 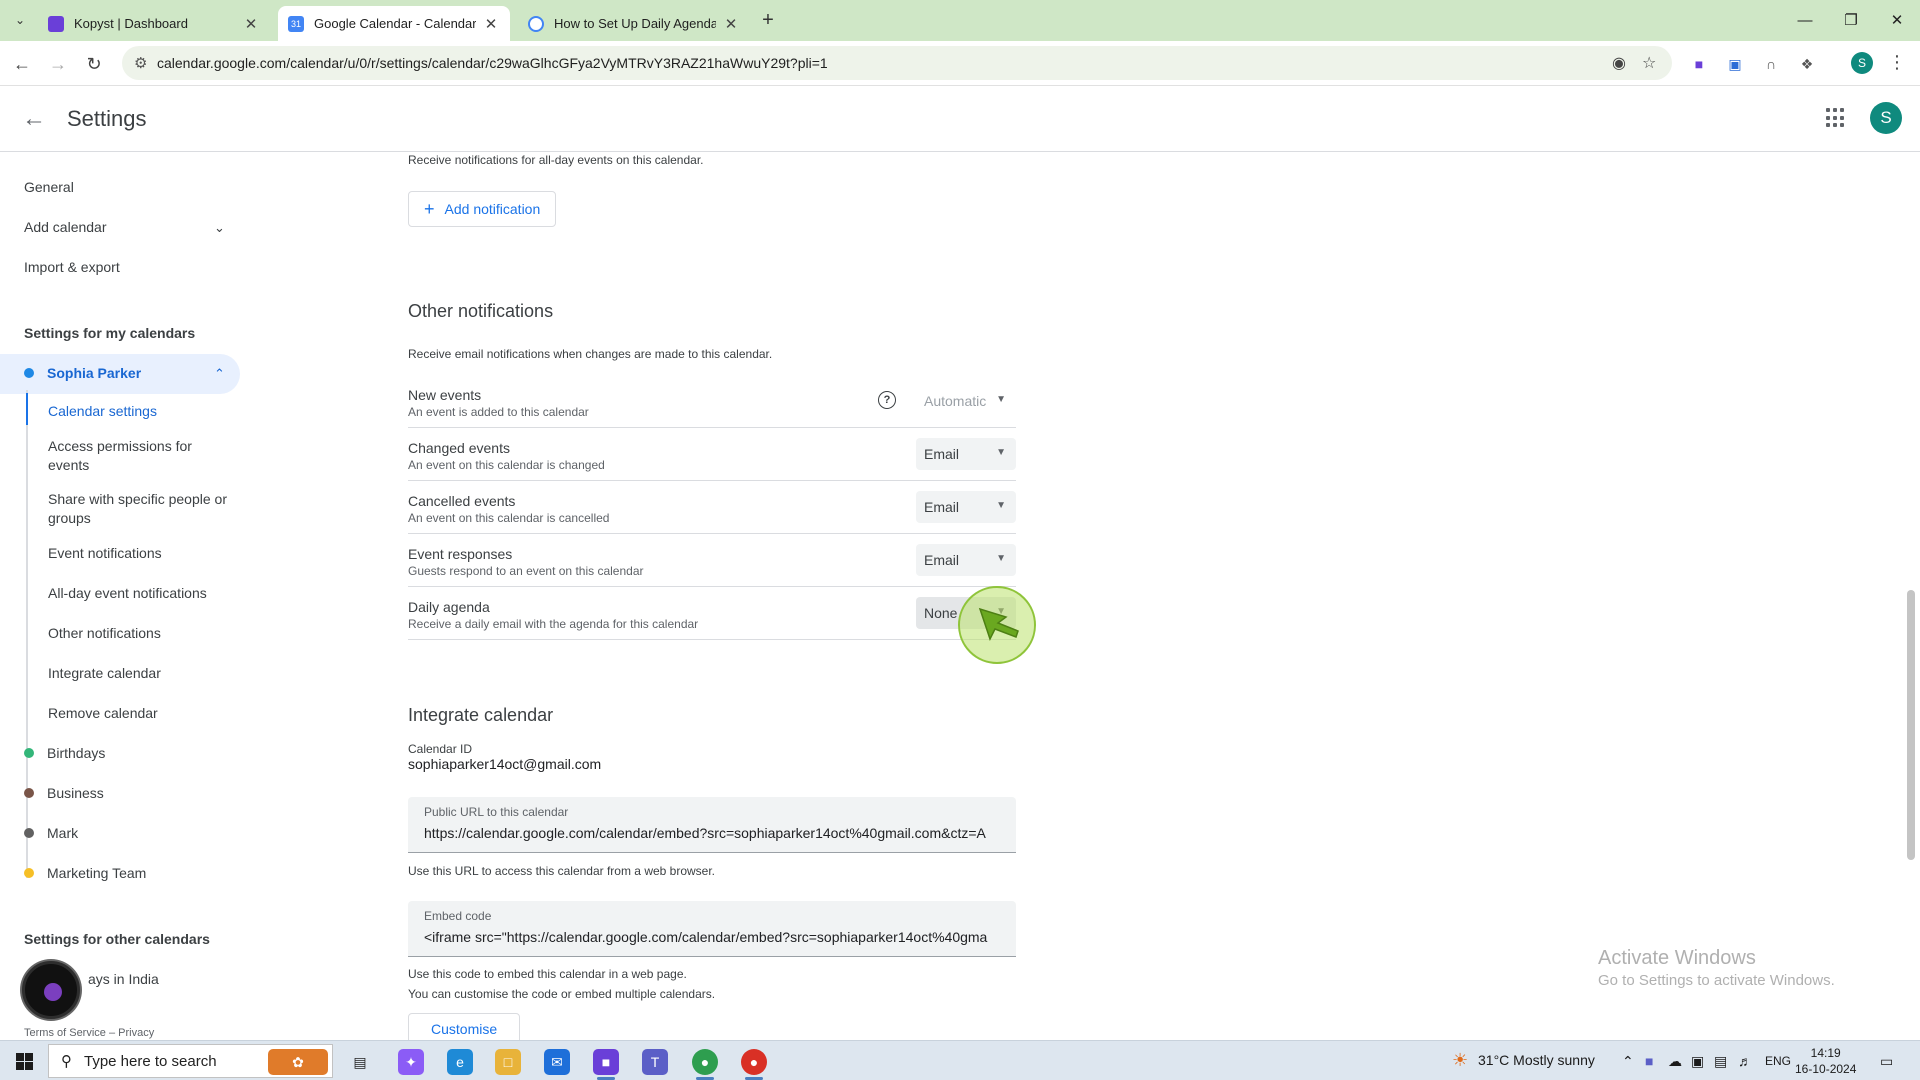 I want to click on restore-icon: ❐, so click(x=1851, y=20).